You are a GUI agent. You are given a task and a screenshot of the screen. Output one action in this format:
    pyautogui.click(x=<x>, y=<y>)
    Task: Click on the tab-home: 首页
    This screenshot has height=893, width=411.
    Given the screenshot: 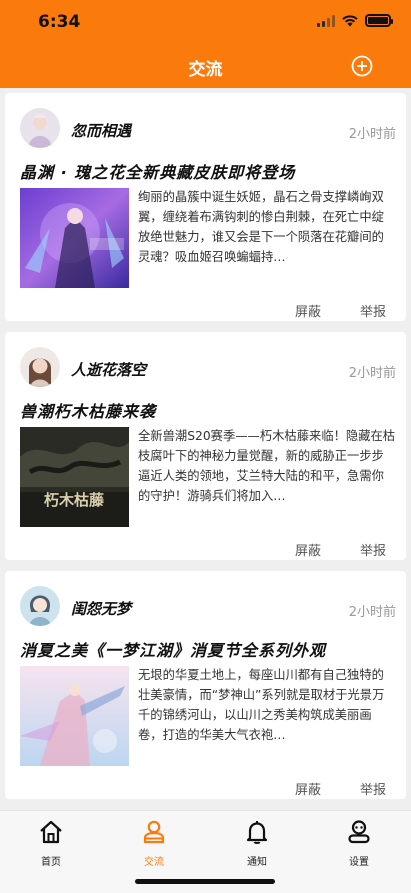 What is the action you would take?
    pyautogui.click(x=51, y=843)
    